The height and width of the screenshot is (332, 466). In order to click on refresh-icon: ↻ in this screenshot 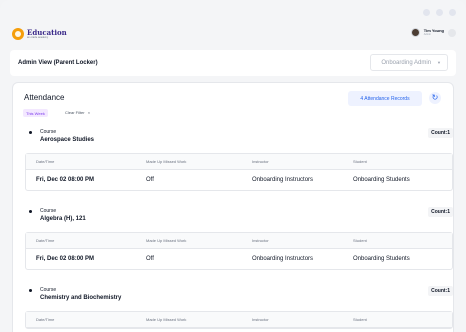, I will do `click(435, 98)`.